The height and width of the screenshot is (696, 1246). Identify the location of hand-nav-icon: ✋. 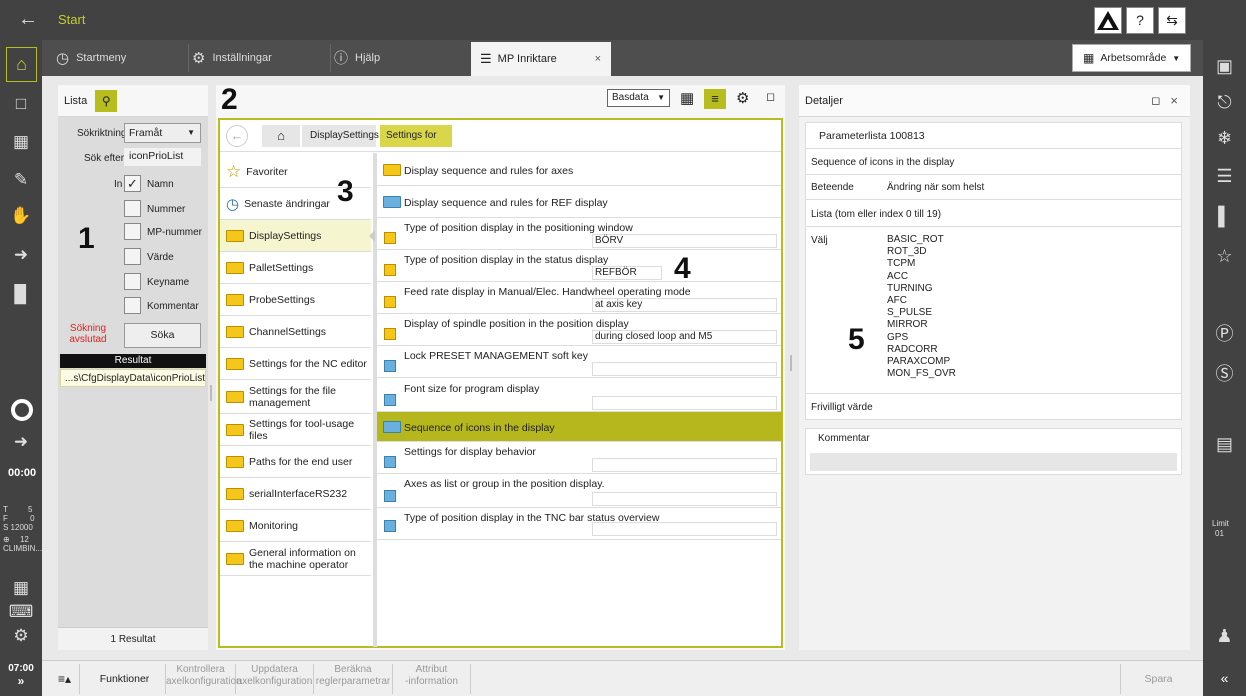
(21, 216).